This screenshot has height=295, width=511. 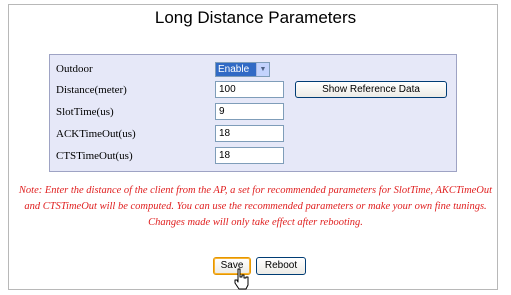 I want to click on ctstimeout-label: CTSTimeOut(us), so click(x=94, y=156).